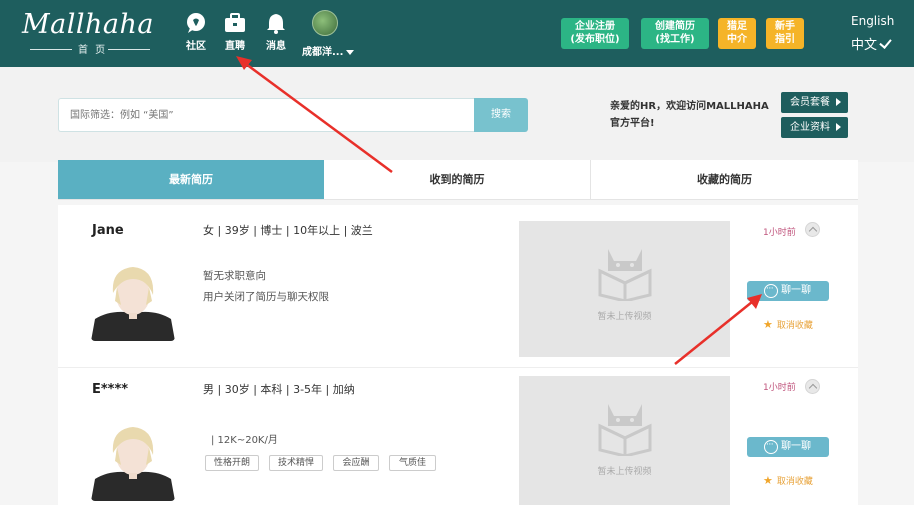 The image size is (914, 505). What do you see at coordinates (675, 26) in the screenshot?
I see `create-resume-line1: 创建简历` at bounding box center [675, 26].